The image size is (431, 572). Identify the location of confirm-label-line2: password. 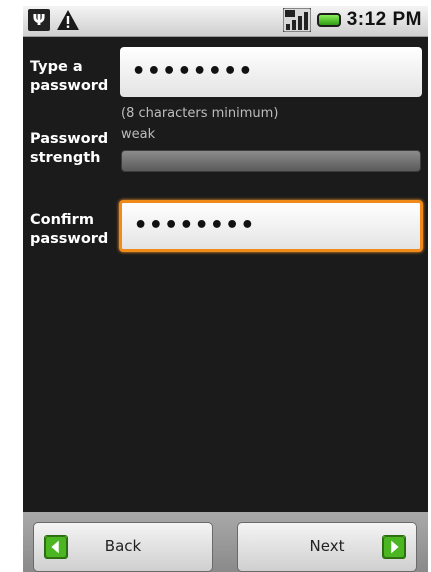
(69, 239).